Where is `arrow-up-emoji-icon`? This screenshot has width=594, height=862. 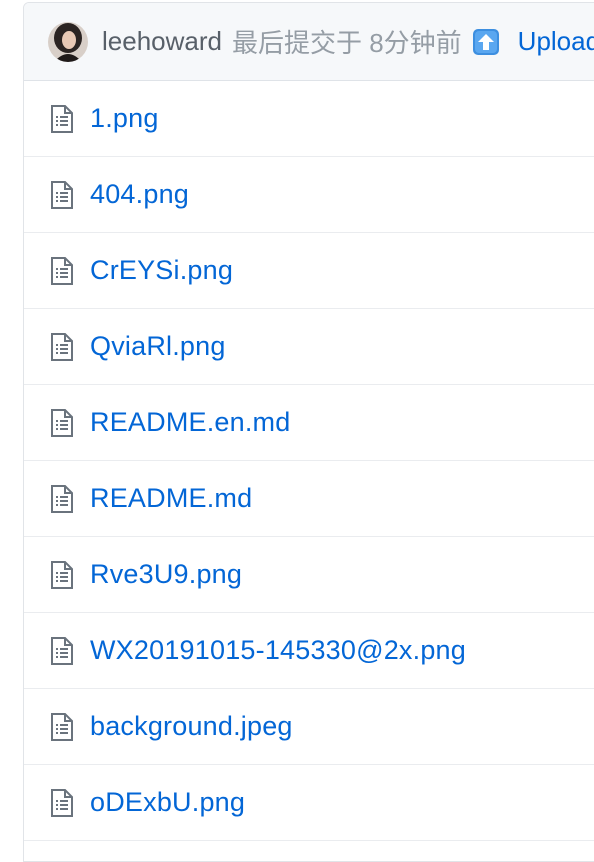 arrow-up-emoji-icon is located at coordinates (486, 42).